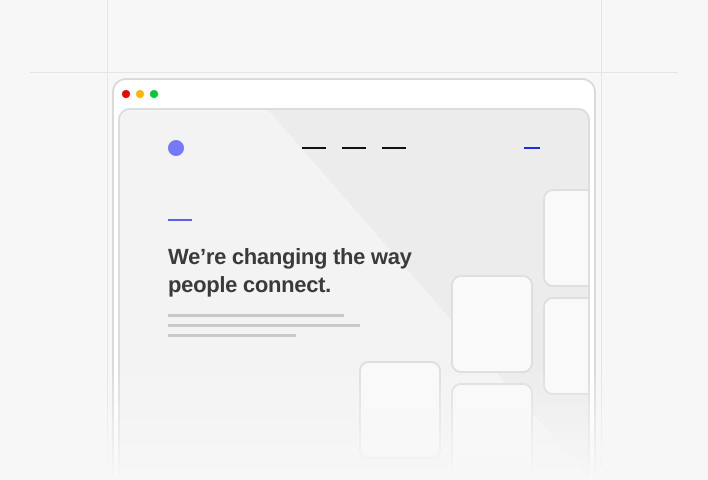 This screenshot has width=708, height=480. I want to click on close-dot-icon, so click(126, 94).